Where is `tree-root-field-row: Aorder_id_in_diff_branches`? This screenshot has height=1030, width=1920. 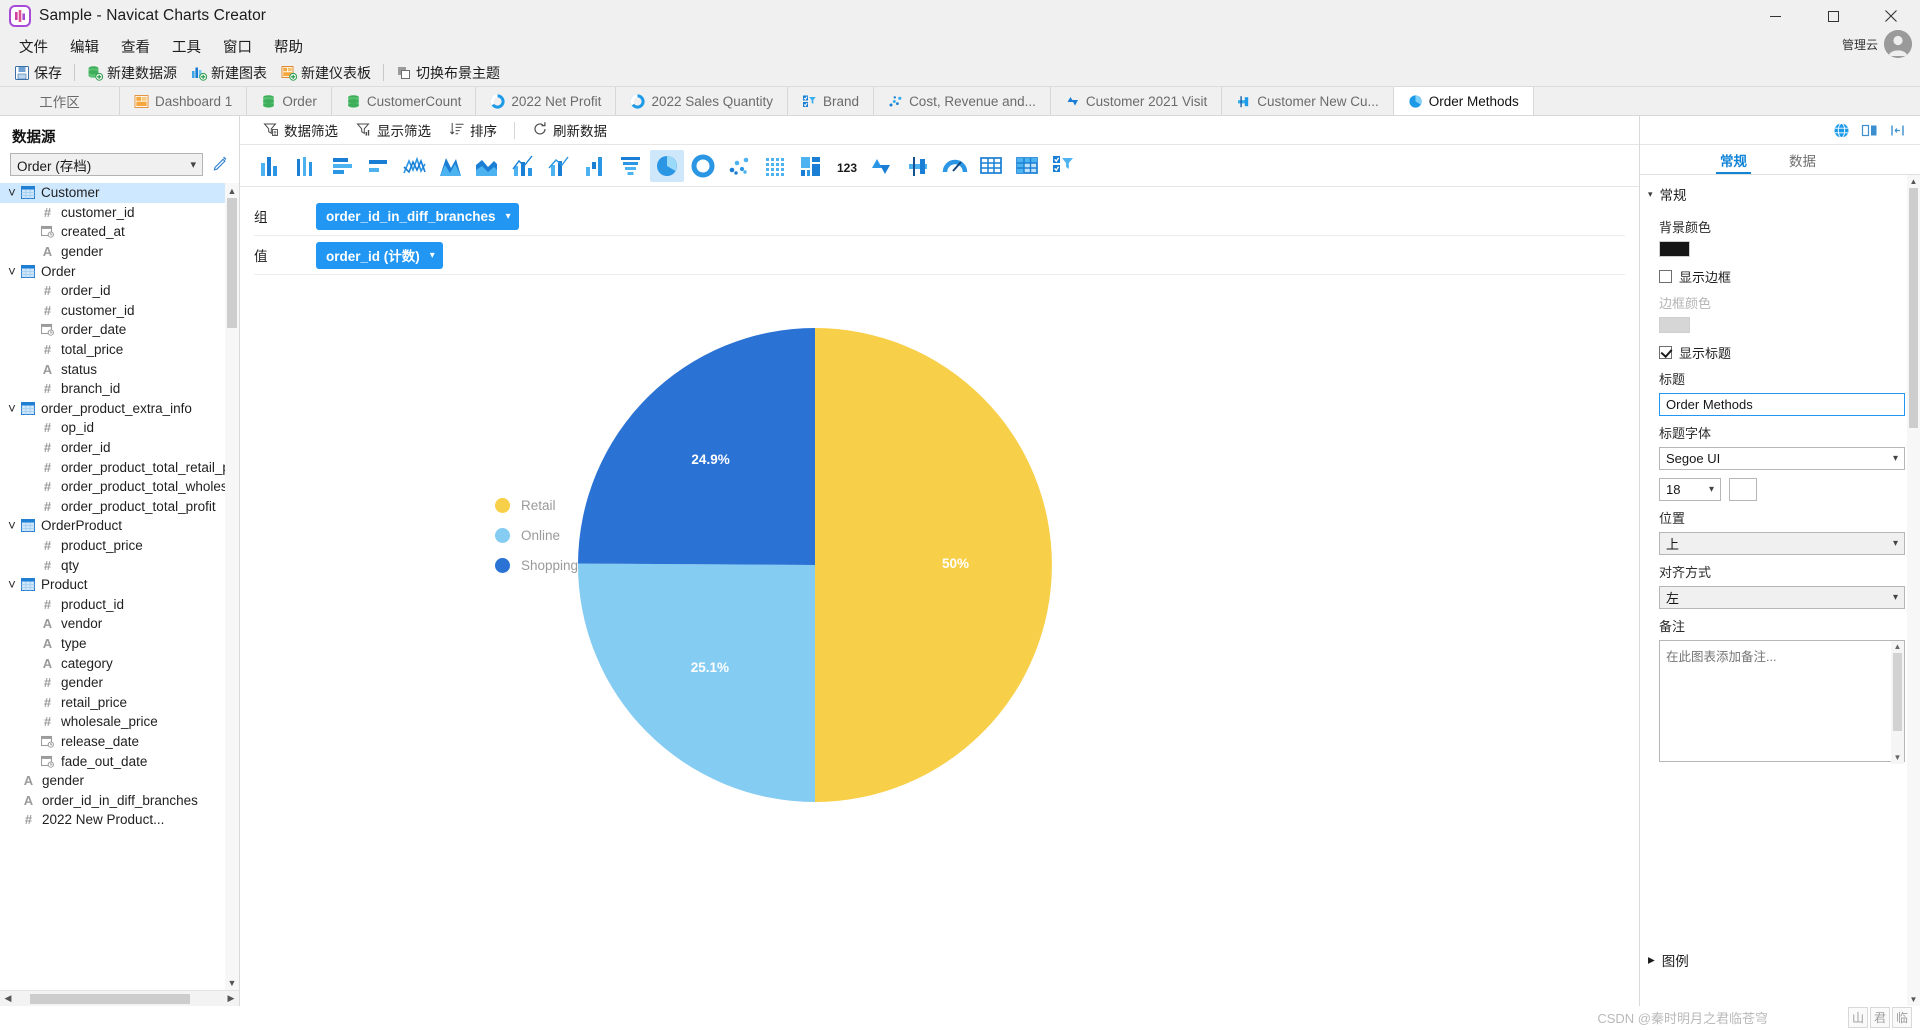 tree-root-field-row: Aorder_id_in_diff_branches is located at coordinates (119, 800).